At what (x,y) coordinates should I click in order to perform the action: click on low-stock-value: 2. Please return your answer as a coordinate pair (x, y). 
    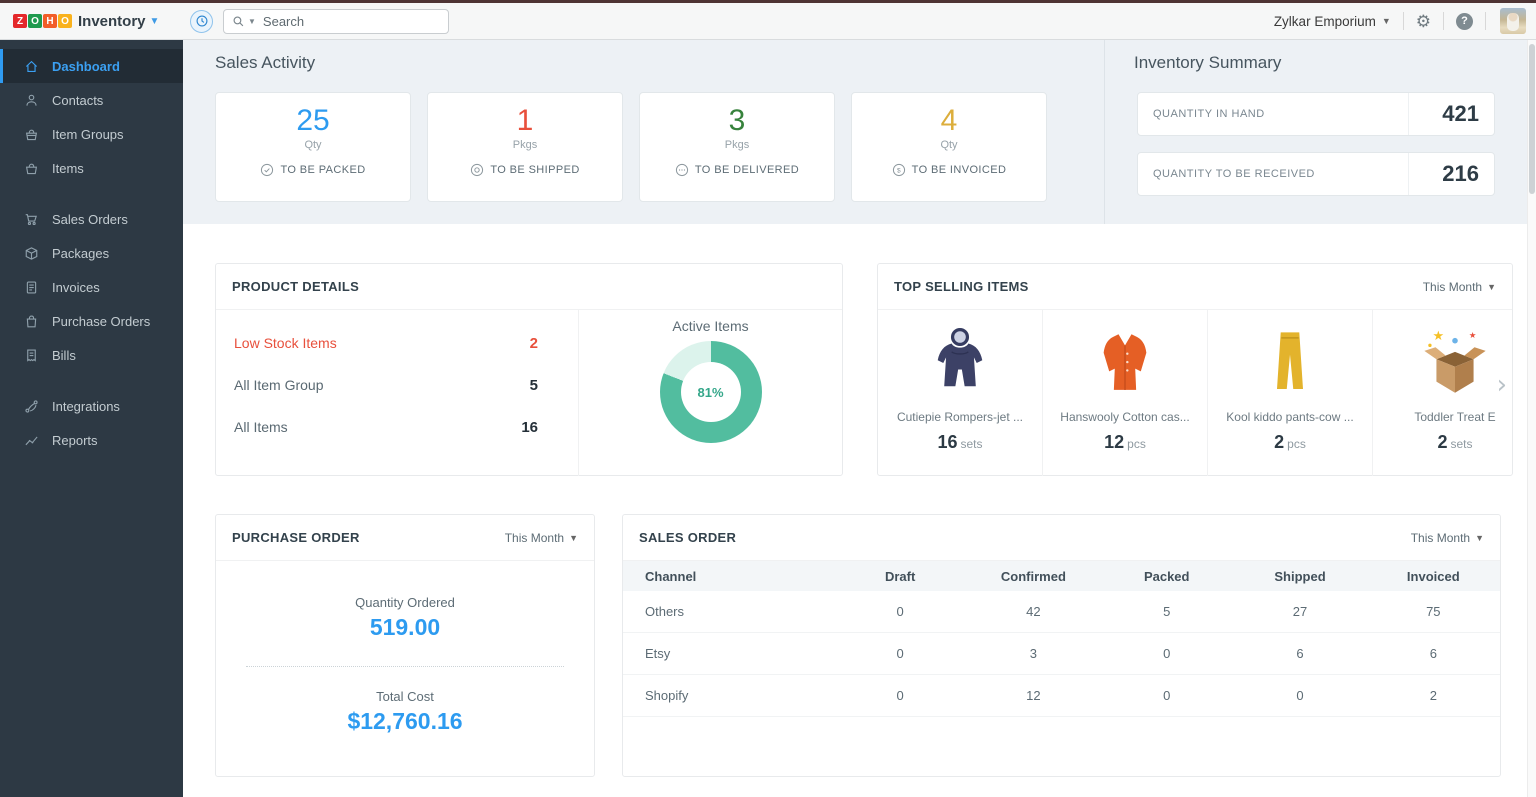
    Looking at the image, I should click on (533, 343).